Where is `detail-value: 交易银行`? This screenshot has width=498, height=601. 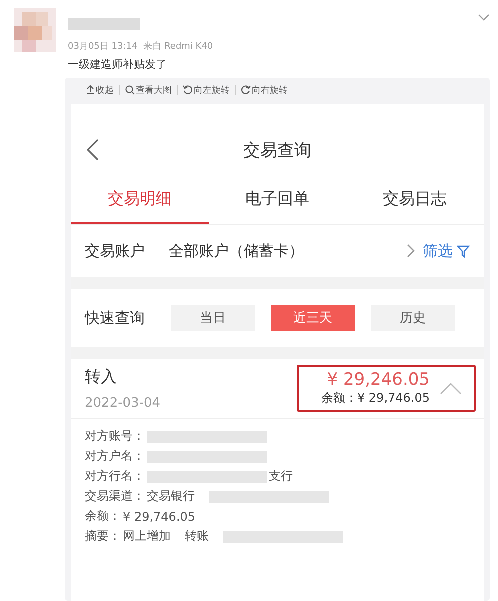
detail-value: 交易银行 is located at coordinates (171, 496).